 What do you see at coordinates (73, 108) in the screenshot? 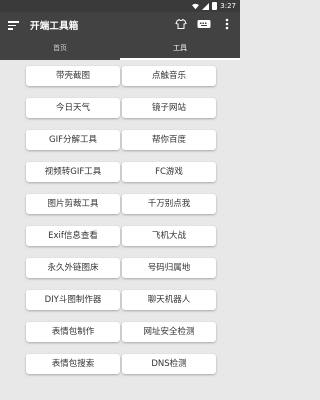
I see `tool-button: 今日天气` at bounding box center [73, 108].